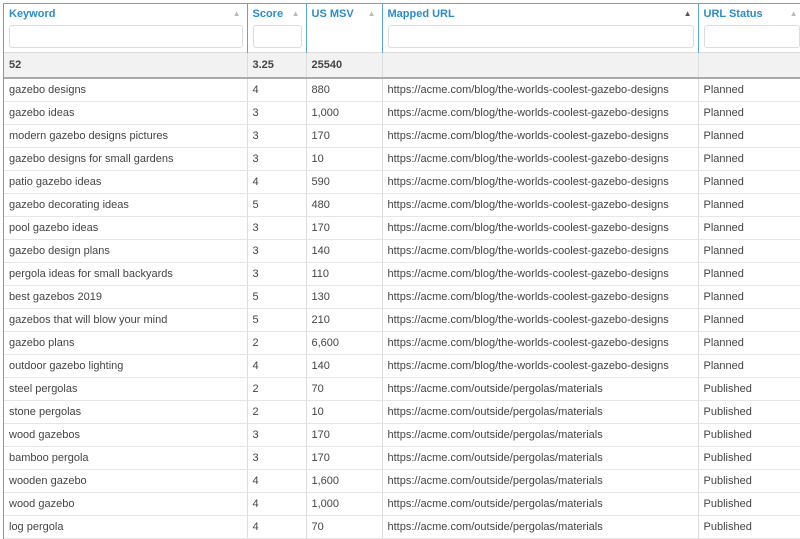 This screenshot has height=539, width=800. What do you see at coordinates (126, 481) in the screenshot?
I see `cell-keyword: wooden gazebo` at bounding box center [126, 481].